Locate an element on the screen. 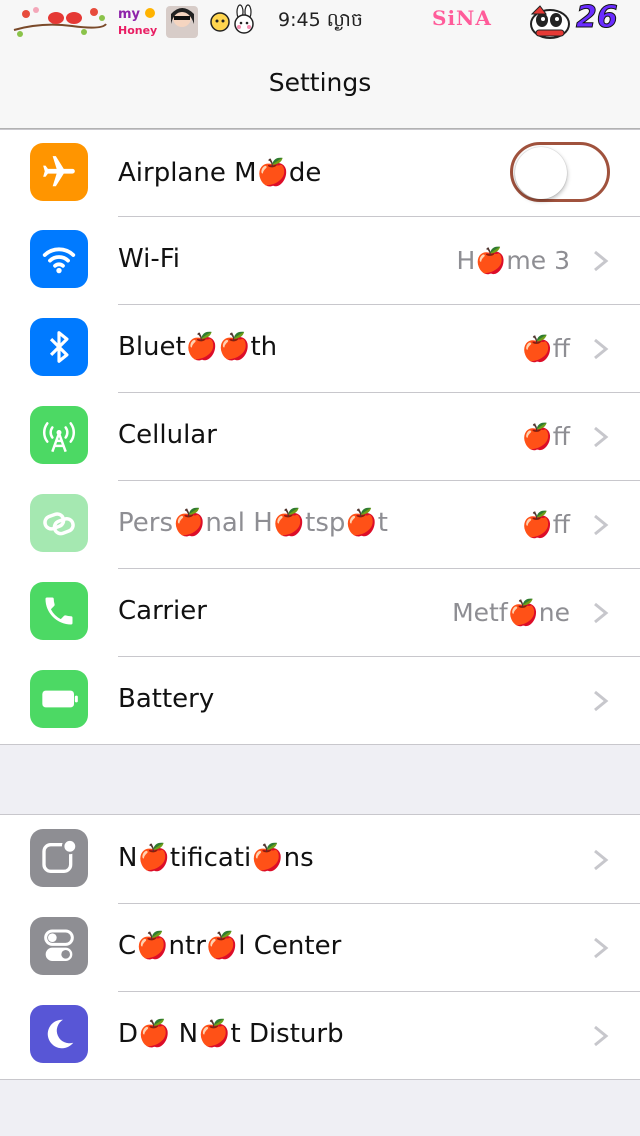 The width and height of the screenshot is (640, 1136). status-time: 9:45 ល្ងាច is located at coordinates (320, 20).